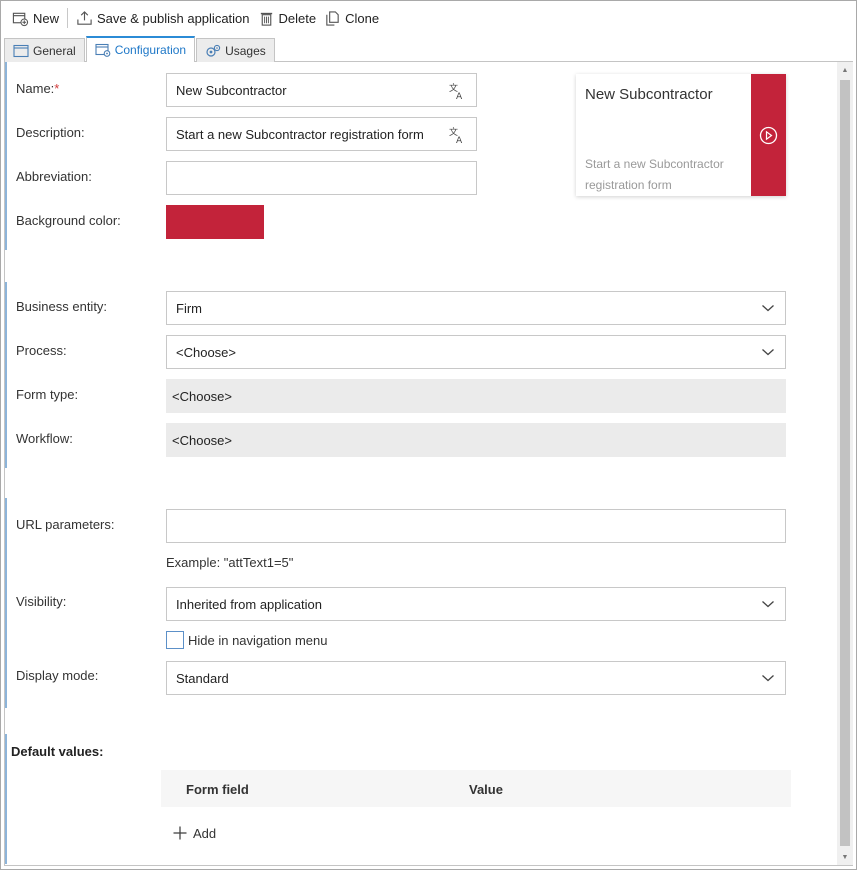  I want to click on toolbar-separator, so click(68, 18).